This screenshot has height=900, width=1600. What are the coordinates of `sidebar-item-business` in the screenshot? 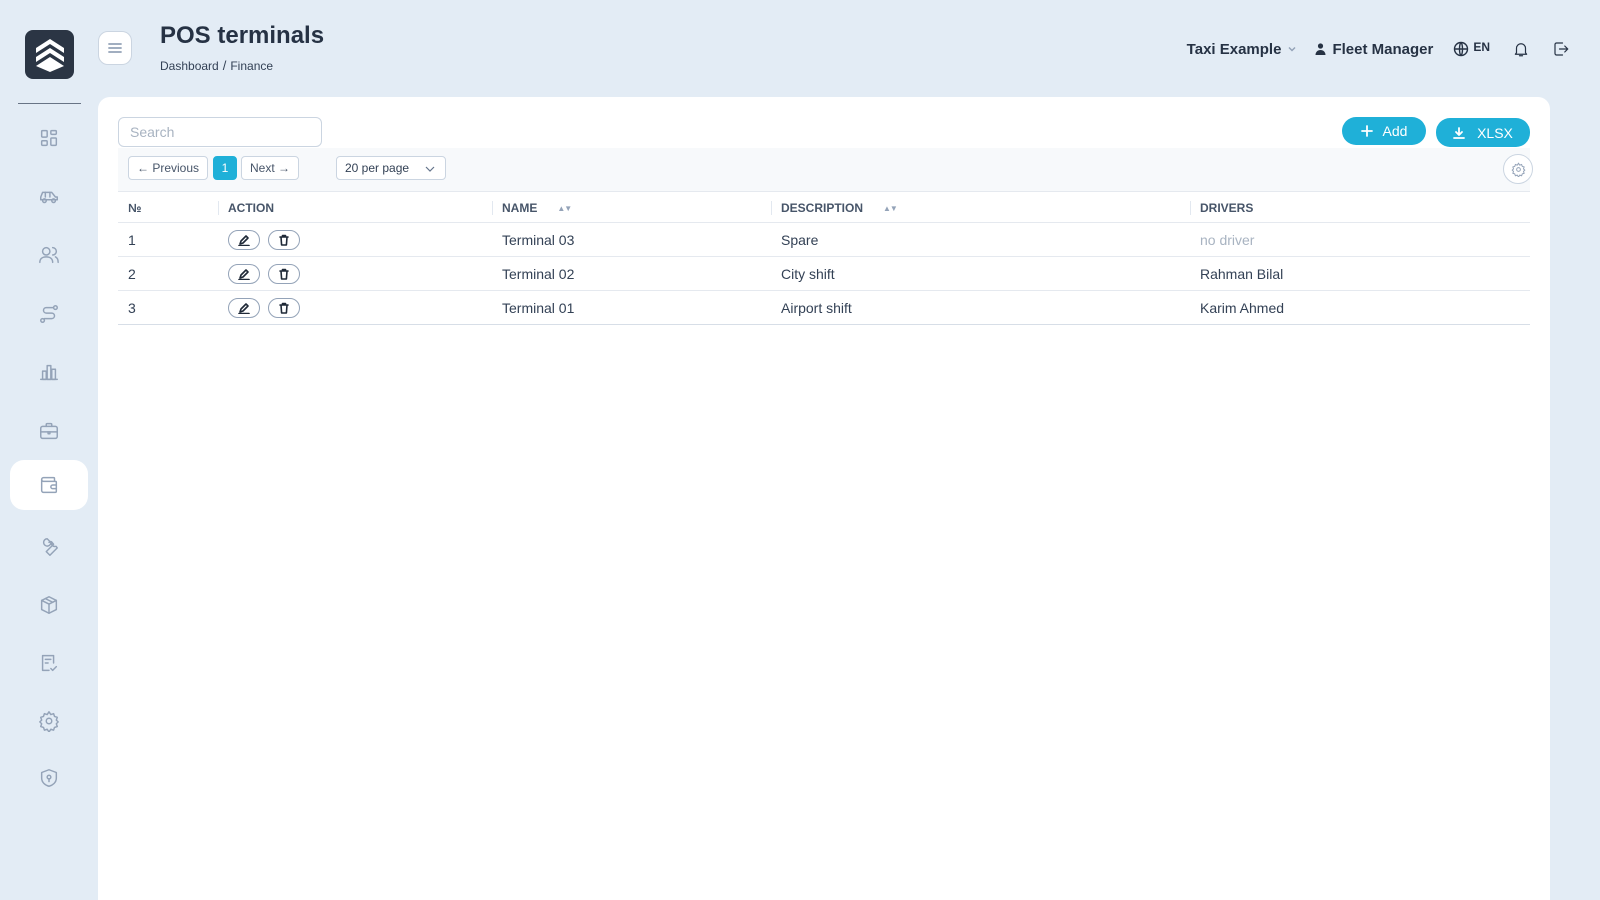 It's located at (49, 431).